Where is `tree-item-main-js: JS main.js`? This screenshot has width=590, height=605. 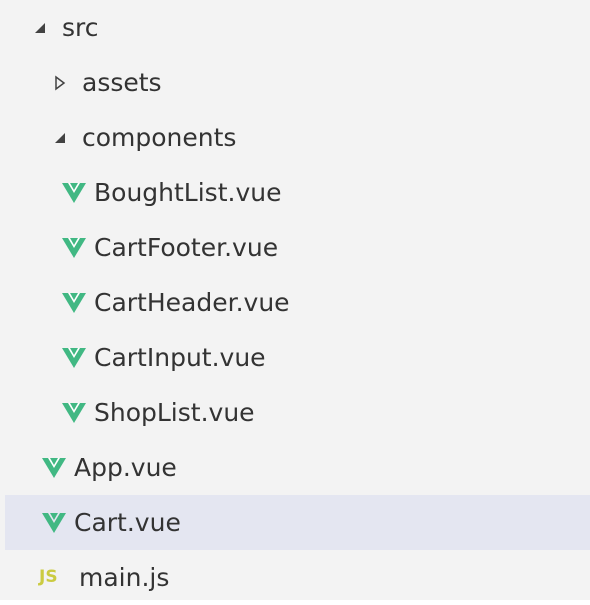
tree-item-main-js: JS main.js is located at coordinates (297, 577).